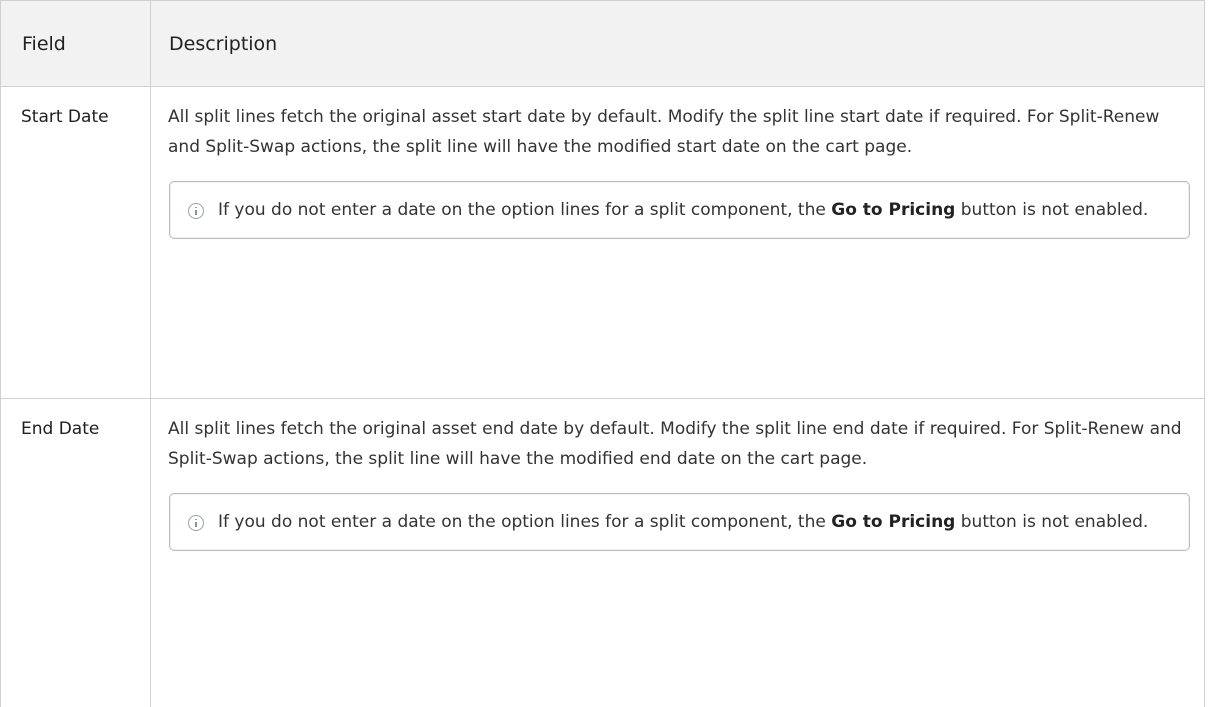 This screenshot has height=707, width=1208. Describe the element at coordinates (677, 43) in the screenshot. I see `header-description: Description` at that location.